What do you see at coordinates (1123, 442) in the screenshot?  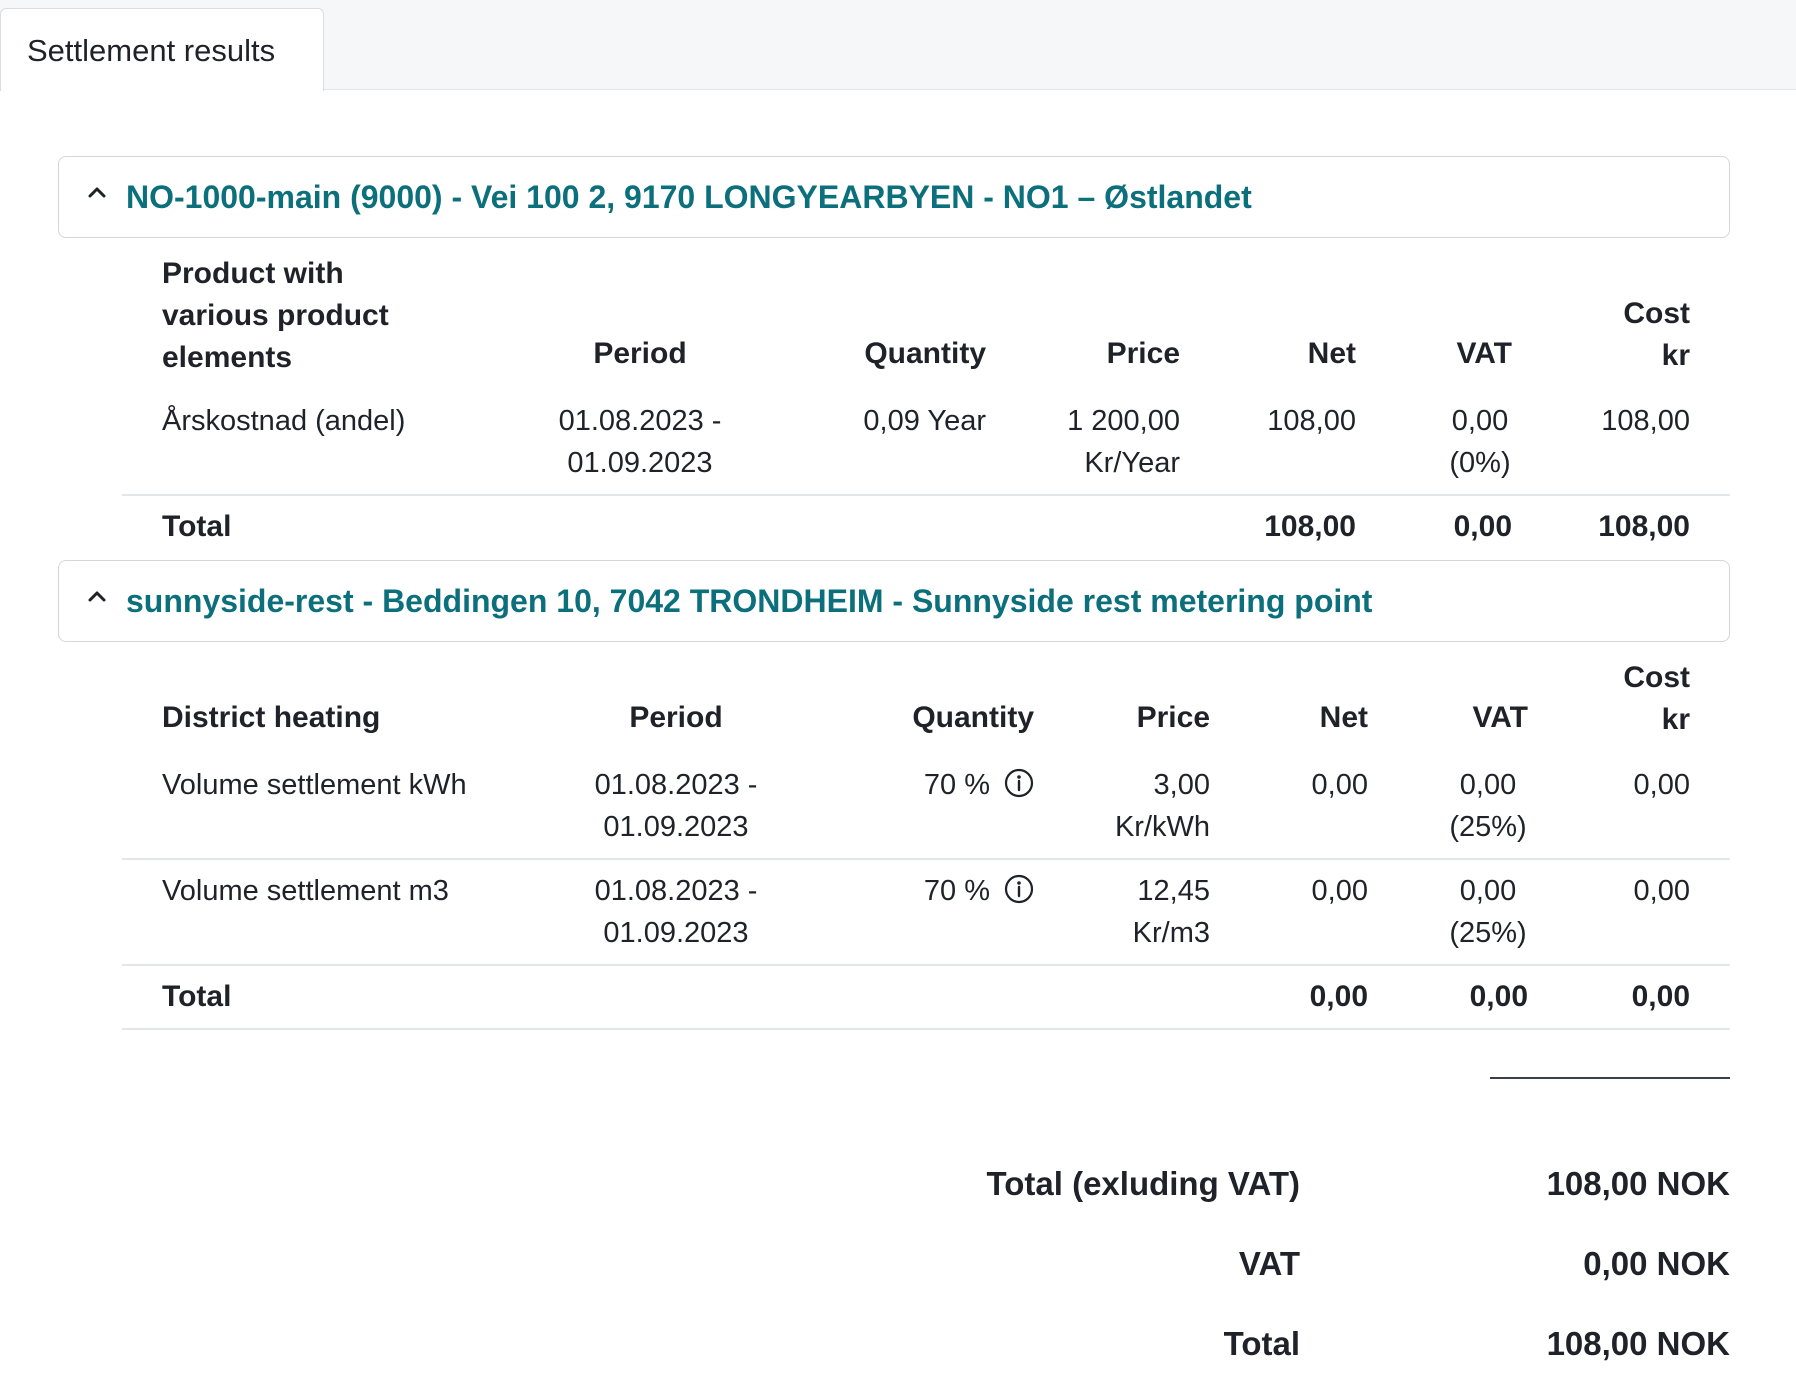 I see `price: 1 200,00 Kr/Year` at bounding box center [1123, 442].